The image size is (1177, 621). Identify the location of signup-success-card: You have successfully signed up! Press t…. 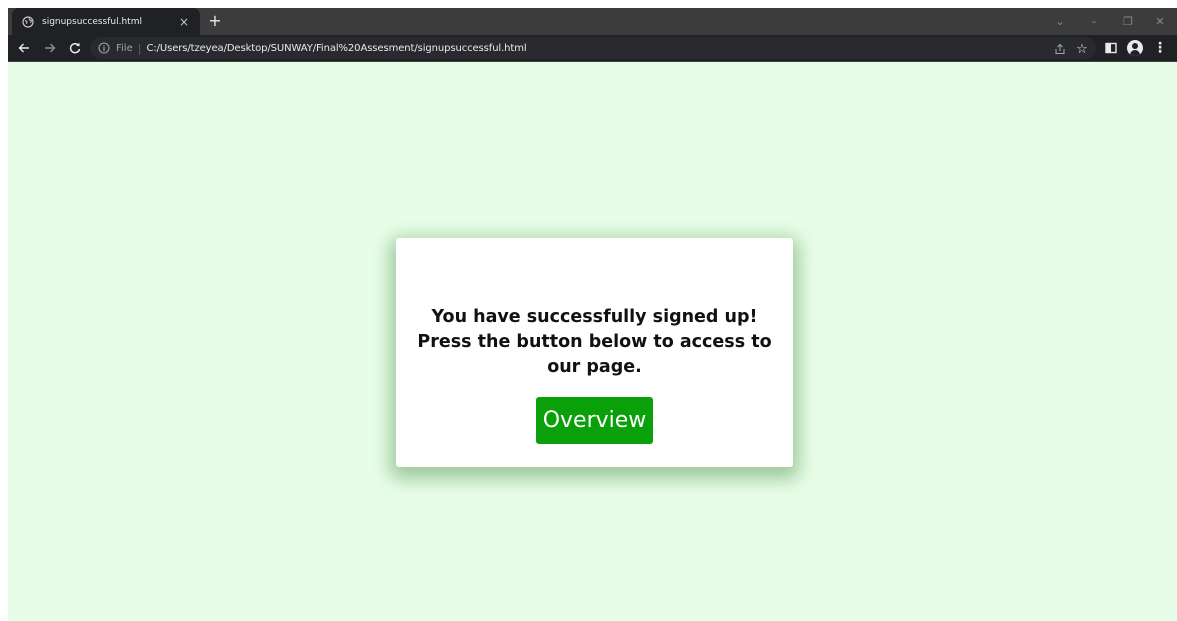
(594, 352).